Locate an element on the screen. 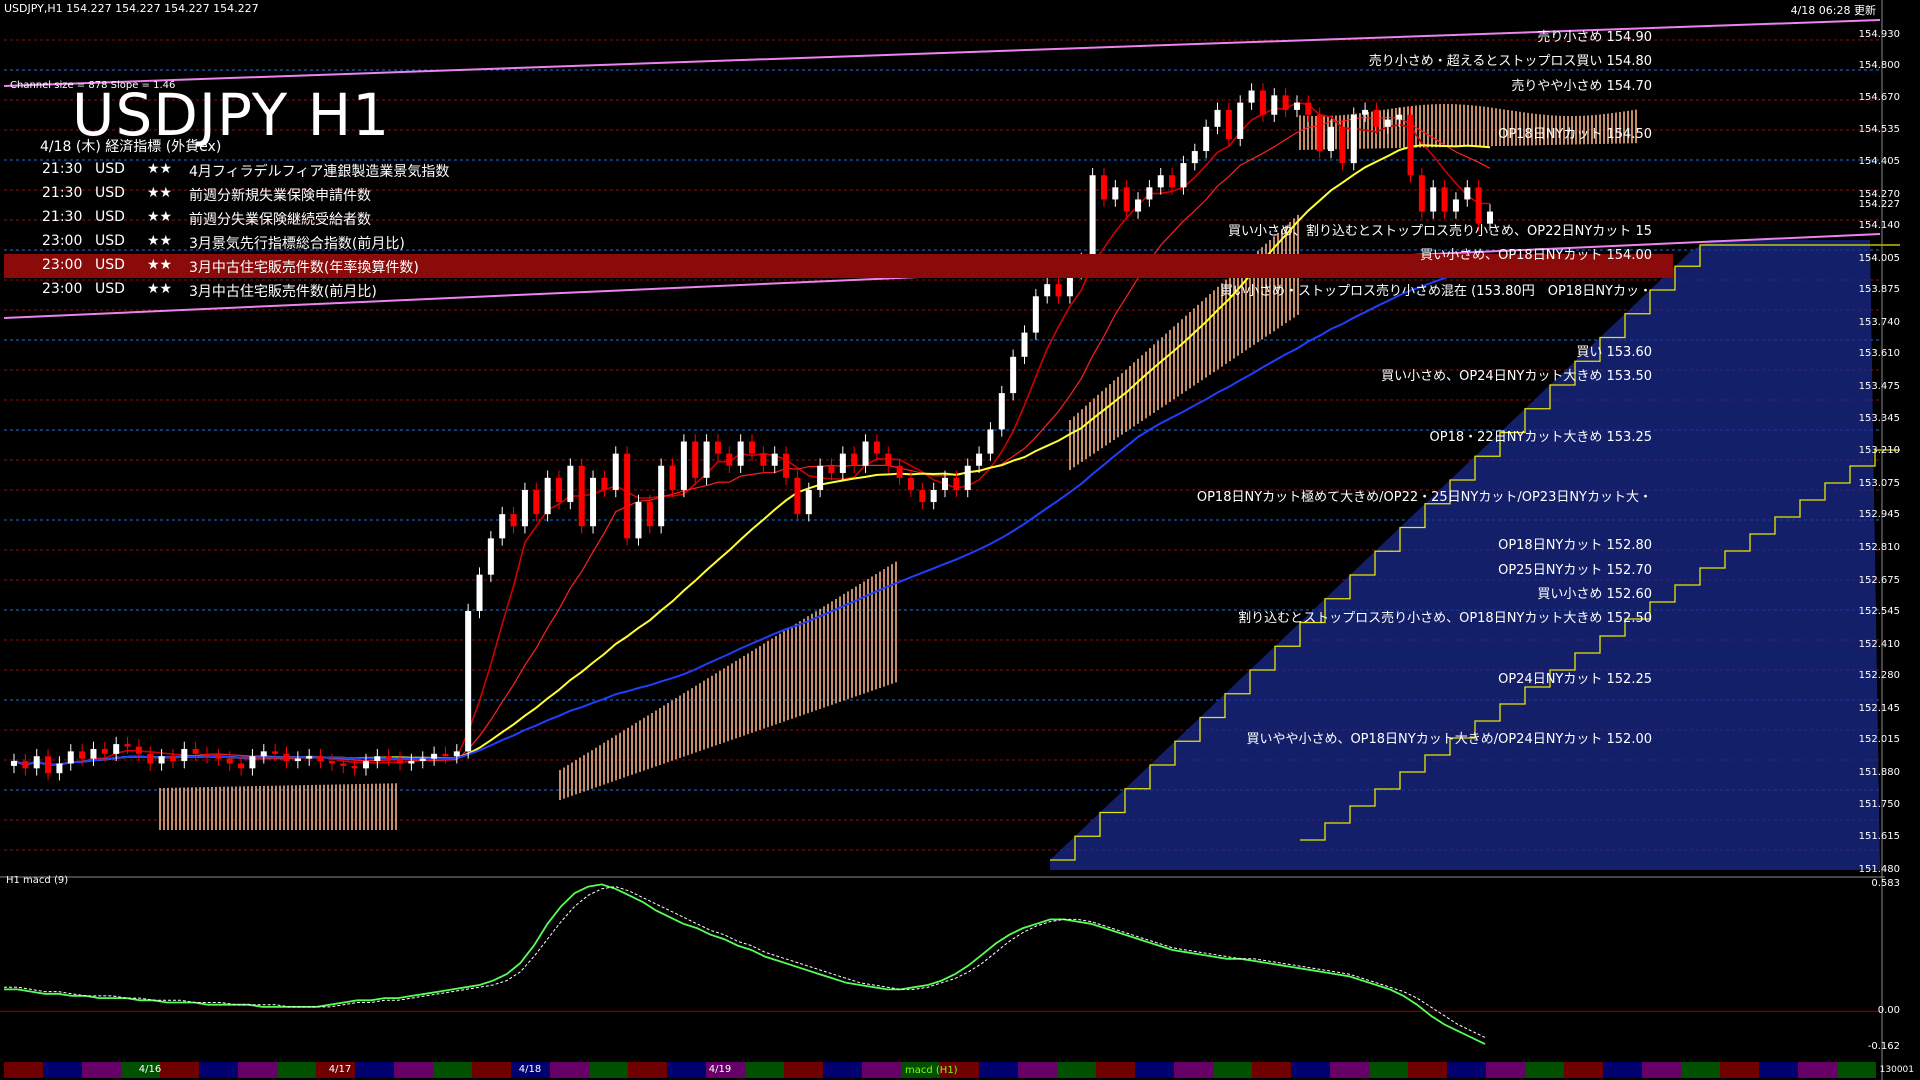  event-name: 3月中古住宅販売件数(前月比) is located at coordinates (283, 292).